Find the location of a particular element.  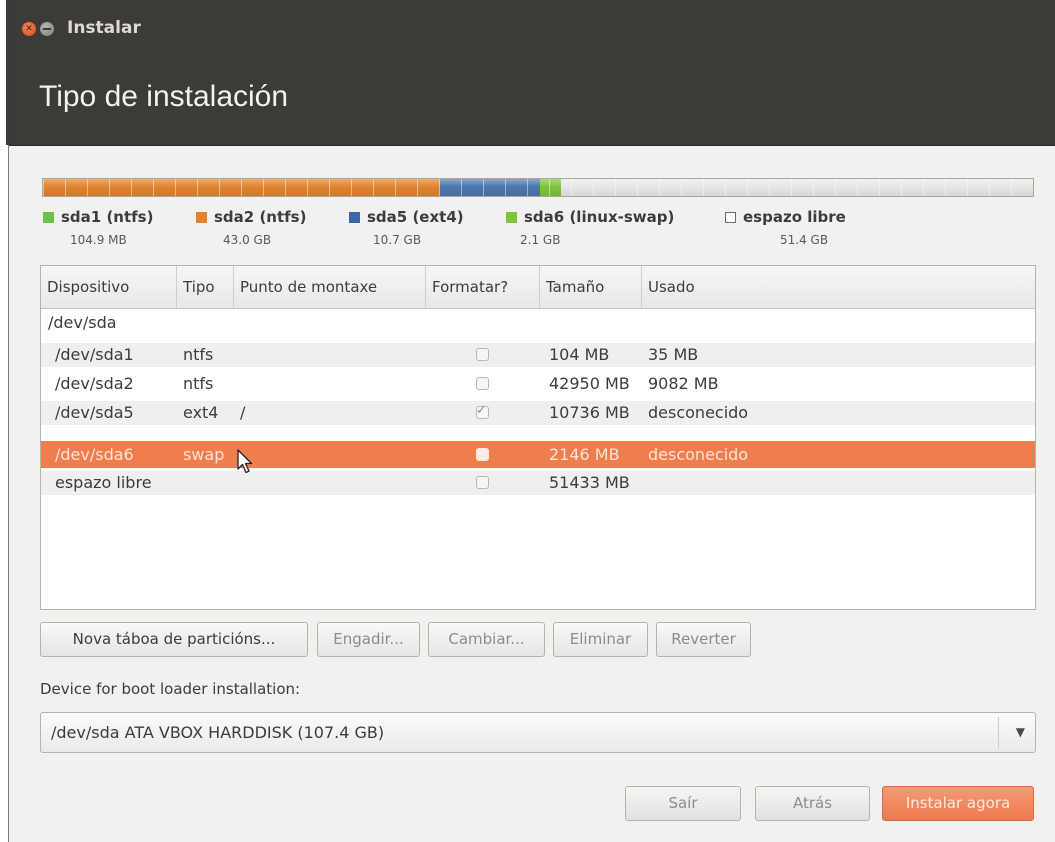

page-title: Tipo de instalación is located at coordinates (164, 96).